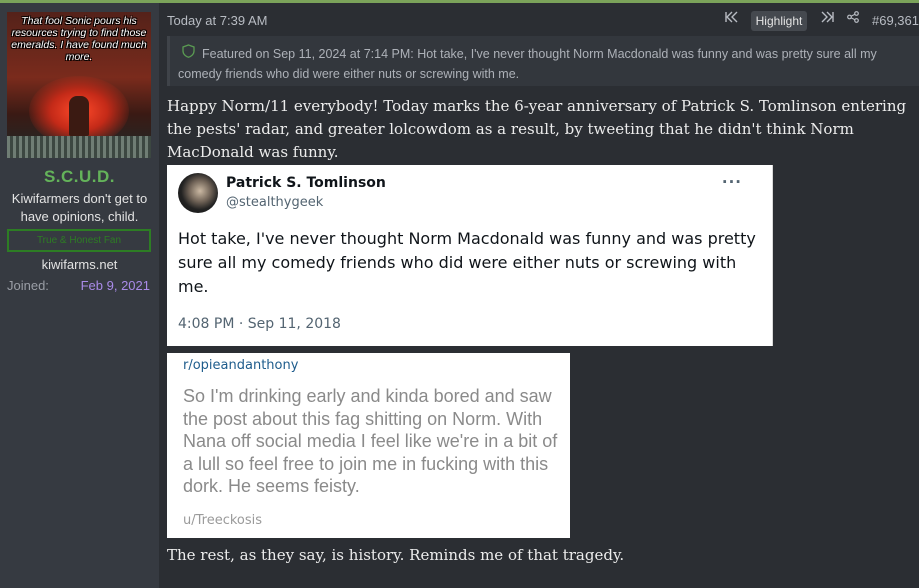  Describe the element at coordinates (275, 202) in the screenshot. I see `tweet-handle: @stealthygeek` at that location.